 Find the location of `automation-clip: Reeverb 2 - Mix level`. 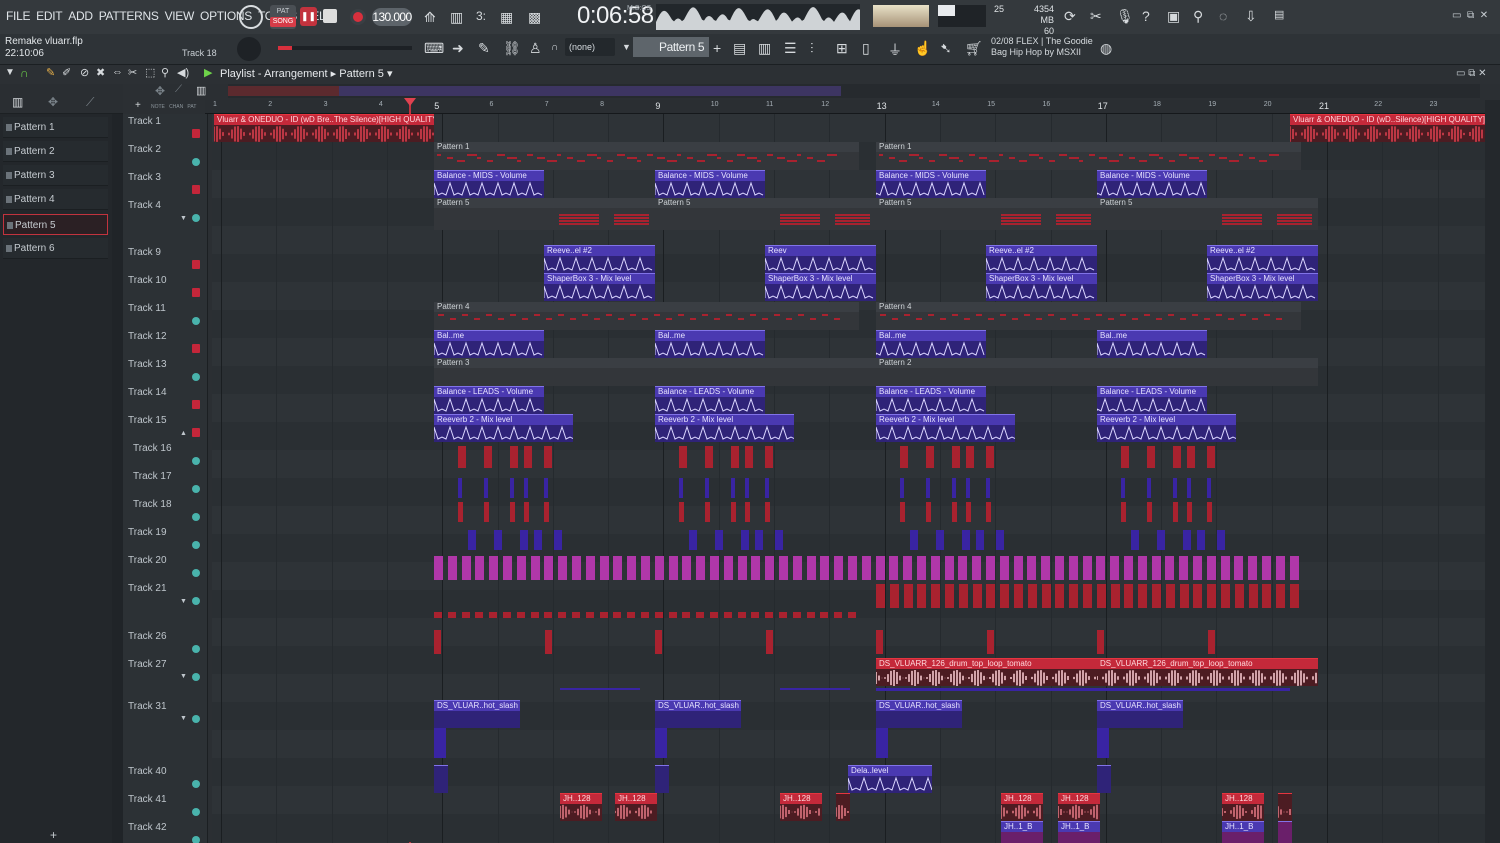

automation-clip: Reeverb 2 - Mix level is located at coordinates (945, 428).